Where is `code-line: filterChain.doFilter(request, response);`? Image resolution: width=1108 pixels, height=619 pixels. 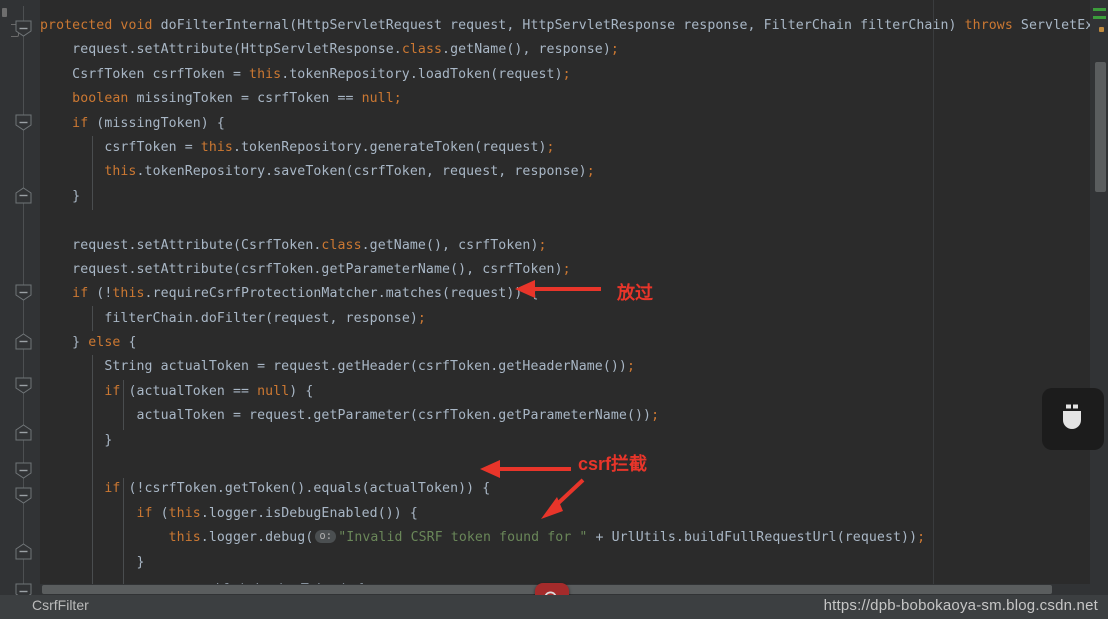 code-line: filterChain.doFilter(request, response); is located at coordinates (565, 319).